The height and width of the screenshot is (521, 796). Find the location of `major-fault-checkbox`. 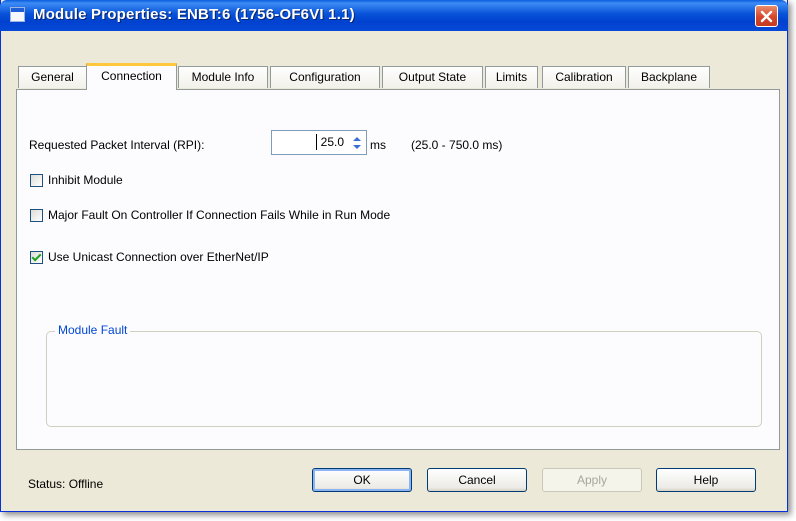

major-fault-checkbox is located at coordinates (36, 215).